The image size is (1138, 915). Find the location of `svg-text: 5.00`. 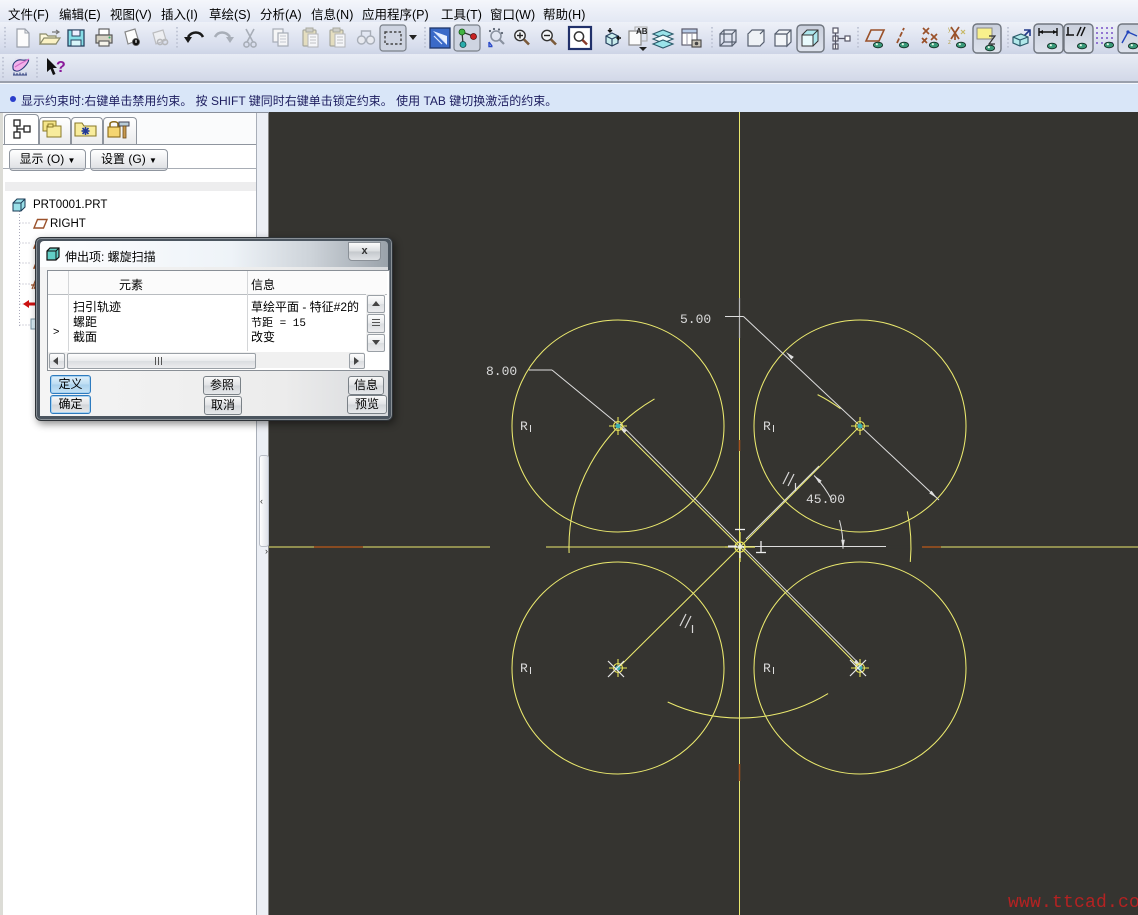

svg-text: 5.00 is located at coordinates (695, 319).